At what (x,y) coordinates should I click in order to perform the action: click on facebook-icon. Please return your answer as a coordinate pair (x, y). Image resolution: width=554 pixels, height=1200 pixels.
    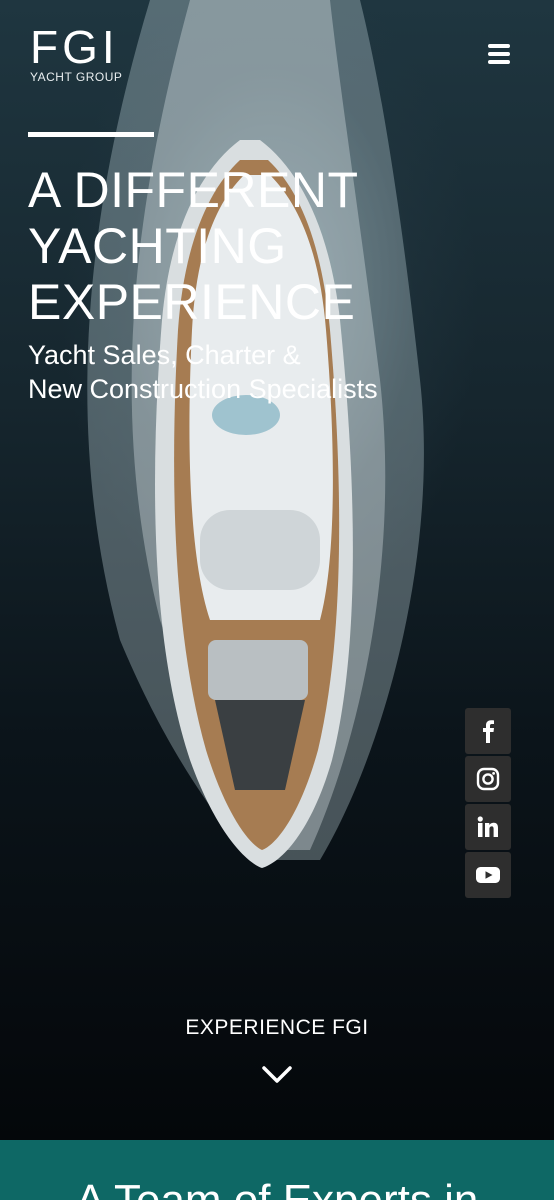
    Looking at the image, I should click on (488, 731).